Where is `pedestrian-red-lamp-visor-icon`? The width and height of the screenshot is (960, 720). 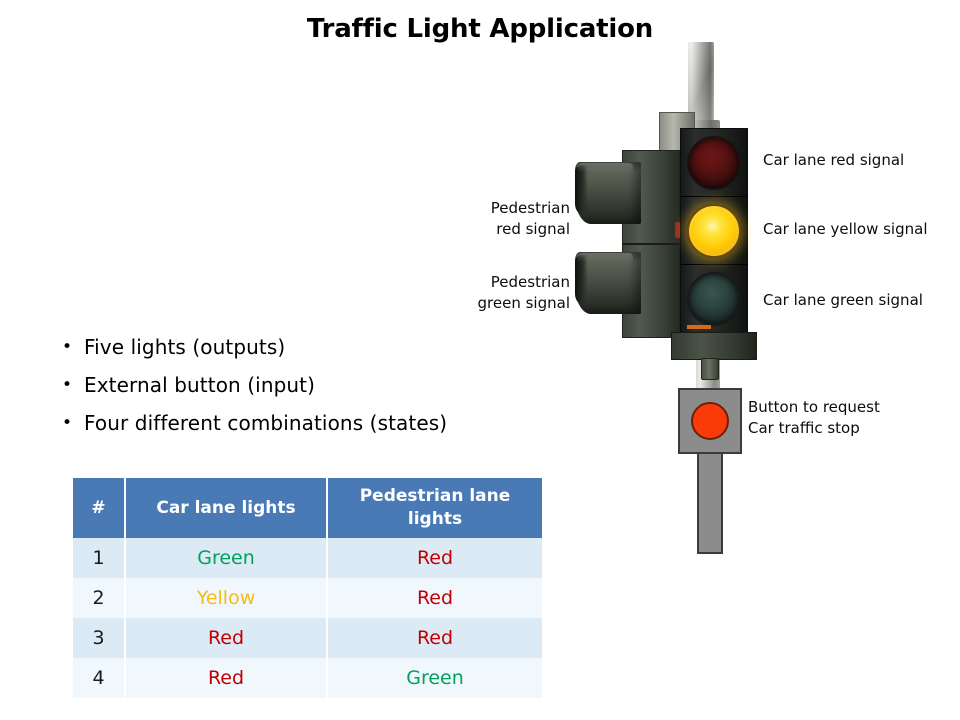 pedestrian-red-lamp-visor-icon is located at coordinates (608, 193).